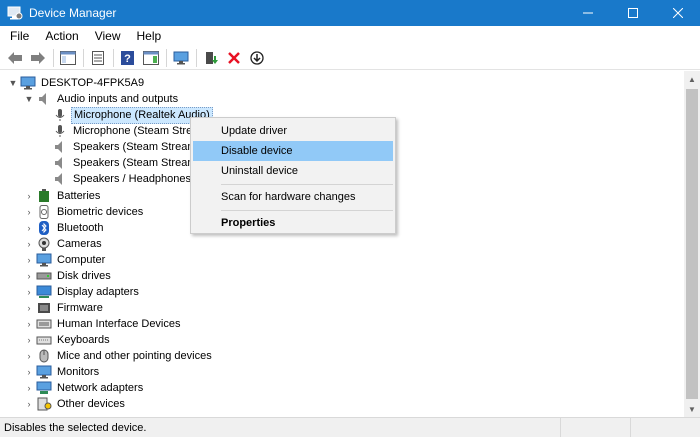 This screenshot has width=700, height=437. I want to click on menu-separator, so click(307, 184).